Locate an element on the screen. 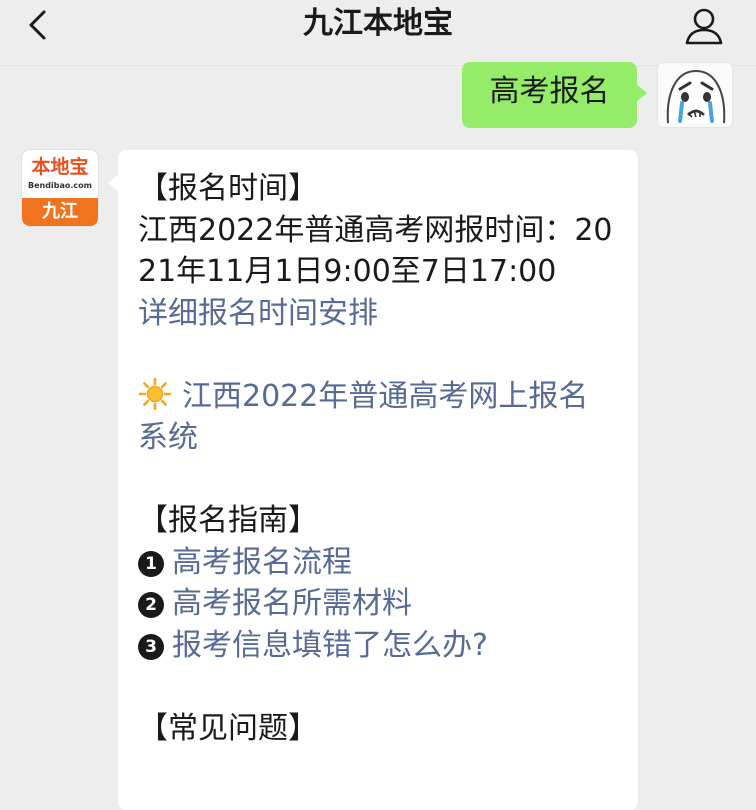 This screenshot has width=756, height=810. sun-icon is located at coordinates (155, 393).